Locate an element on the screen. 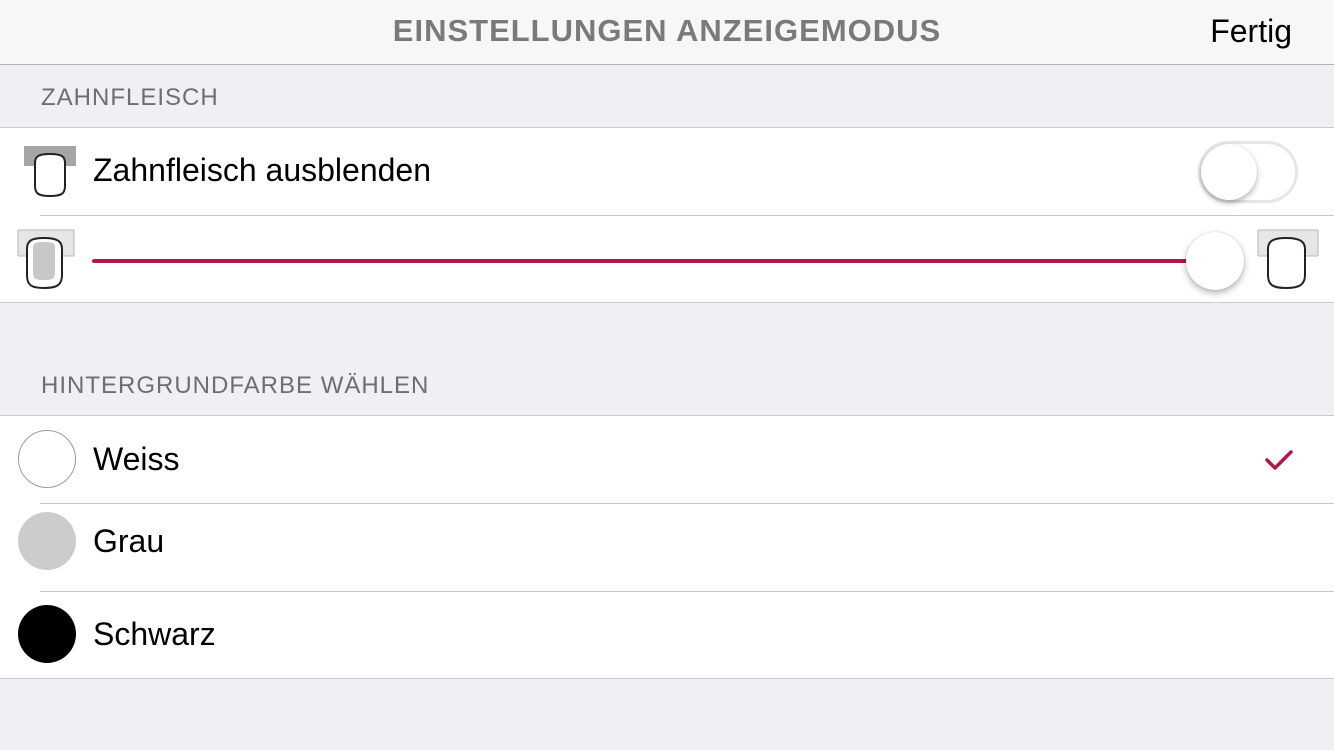  checkmark-icon is located at coordinates (1279, 460).